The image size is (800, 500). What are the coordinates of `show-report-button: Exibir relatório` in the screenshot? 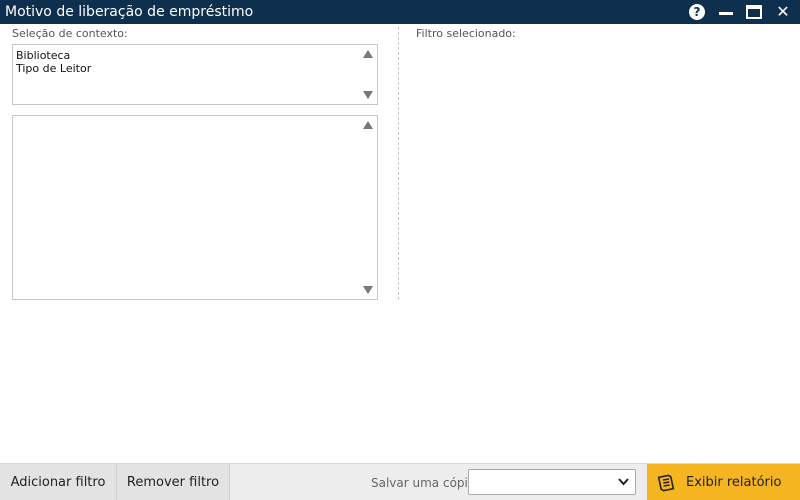 It's located at (723, 482).